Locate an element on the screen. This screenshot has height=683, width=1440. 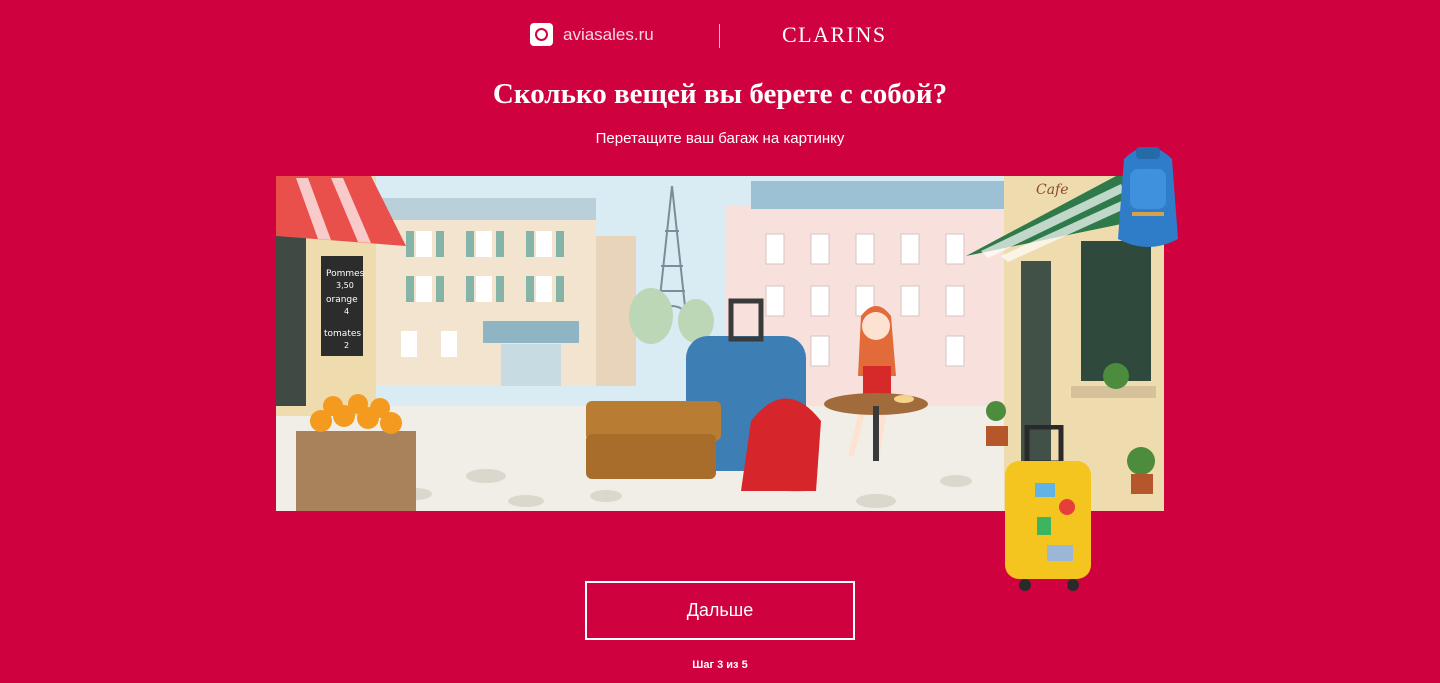
chalkboard-line-1: Pommes is located at coordinates (345, 274).